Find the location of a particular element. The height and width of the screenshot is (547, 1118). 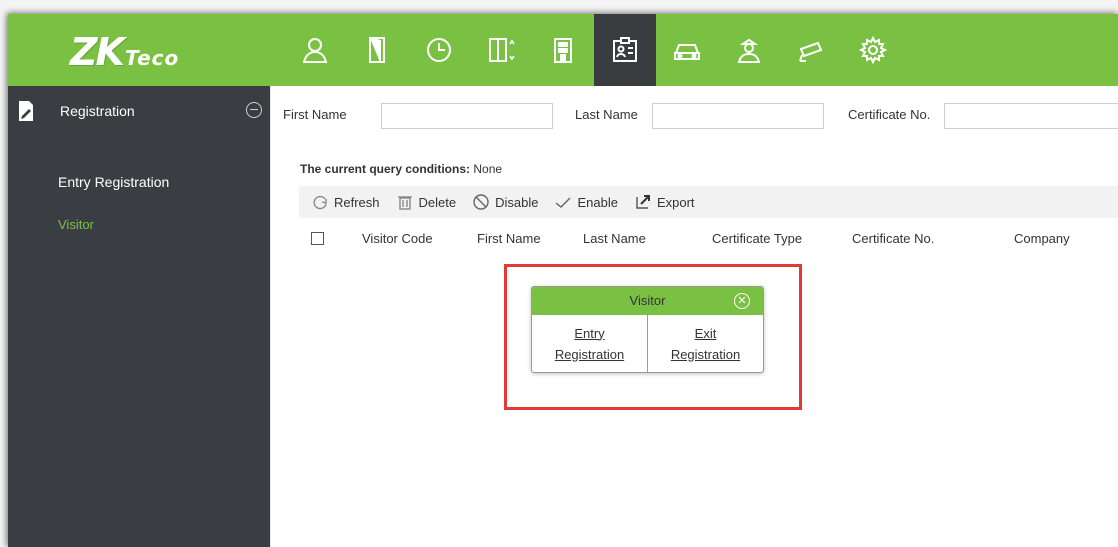

sidebar-section-header: Registration is located at coordinates (139, 111).